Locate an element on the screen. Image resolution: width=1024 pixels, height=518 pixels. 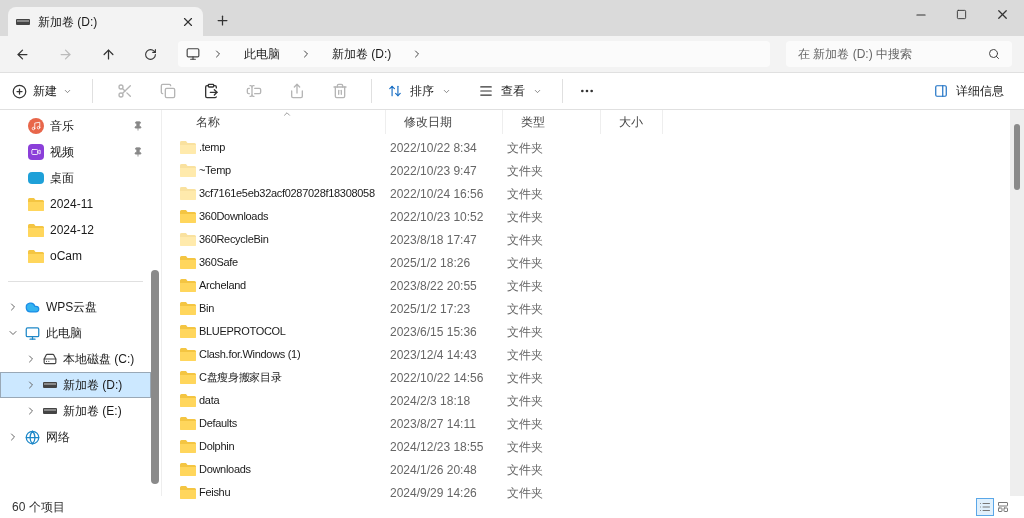
file-row: 3cf7161e5eb32acf0287028f18308058 2022/10/24 16:56 文件夹 is located at coordinates (595, 193).